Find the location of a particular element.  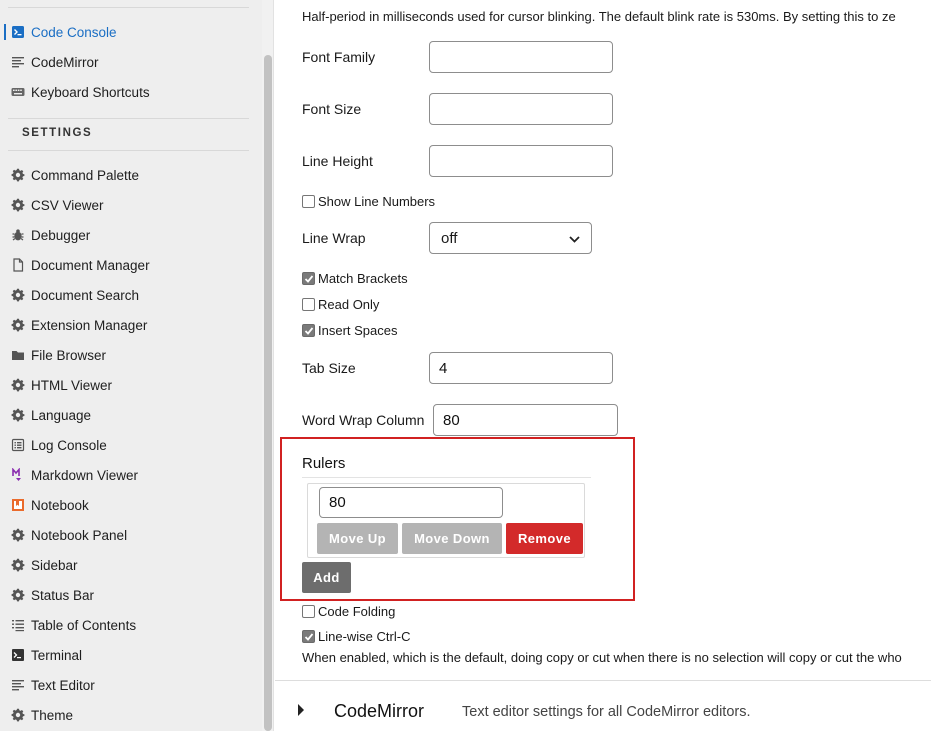

sidebar-item-label: Markdown Viewer is located at coordinates (85, 475).